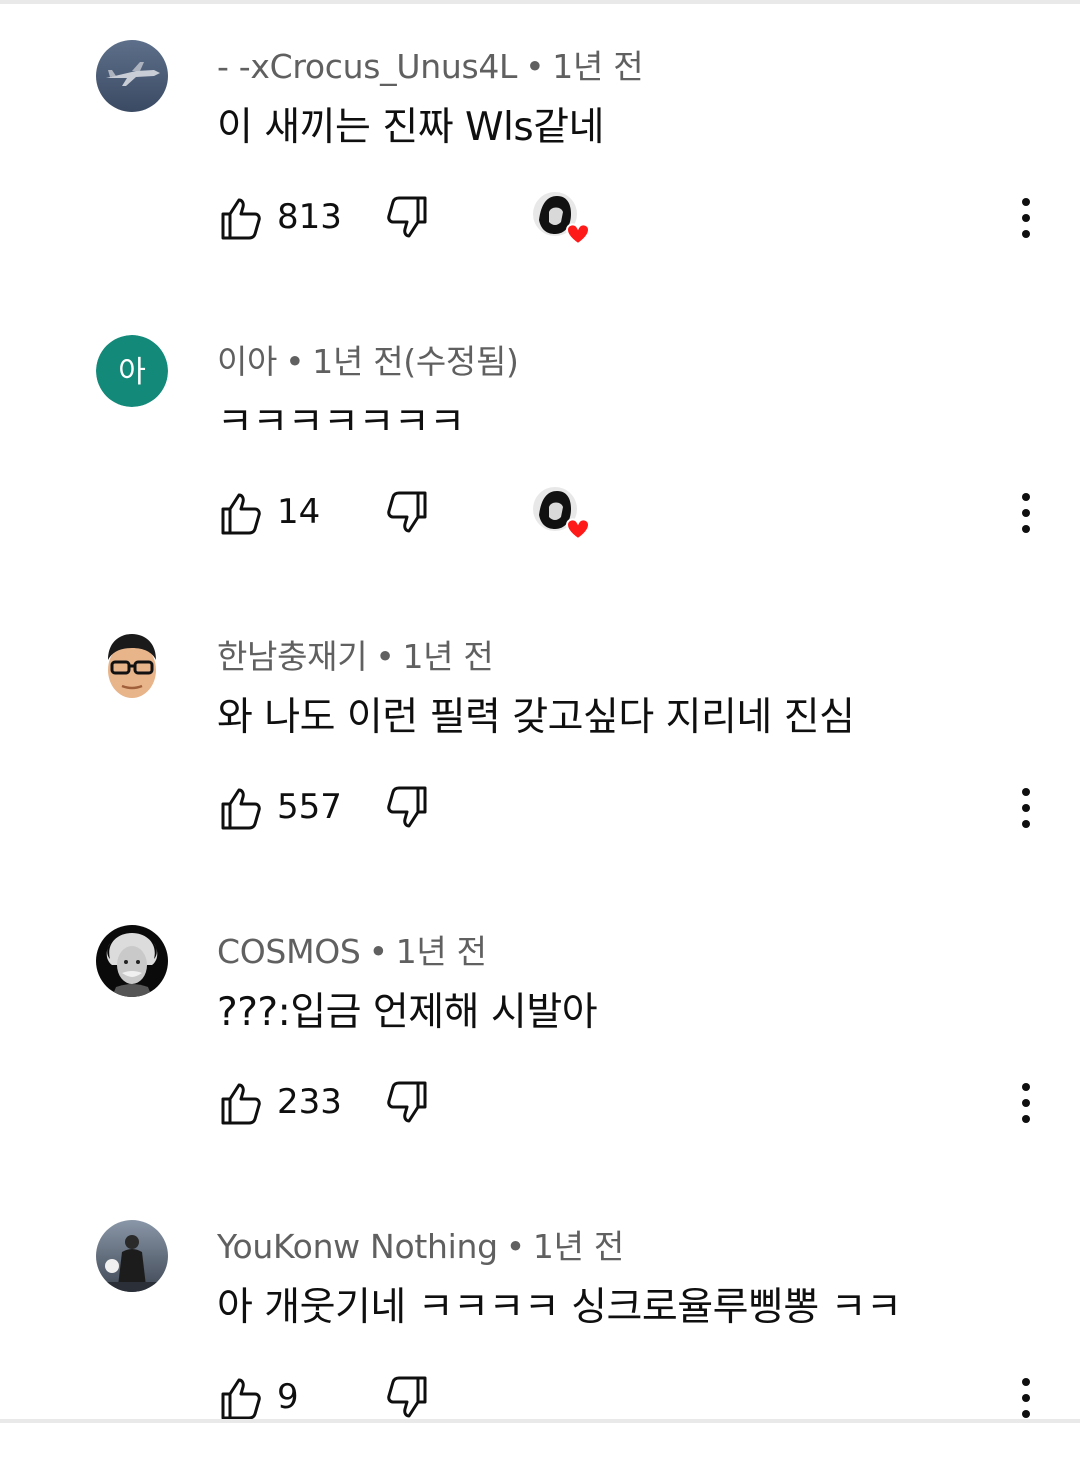 This screenshot has width=1080, height=1475. I want to click on comment-text: 와 나도 이런 필력 갖고싶다 지리네 진심, so click(536, 717).